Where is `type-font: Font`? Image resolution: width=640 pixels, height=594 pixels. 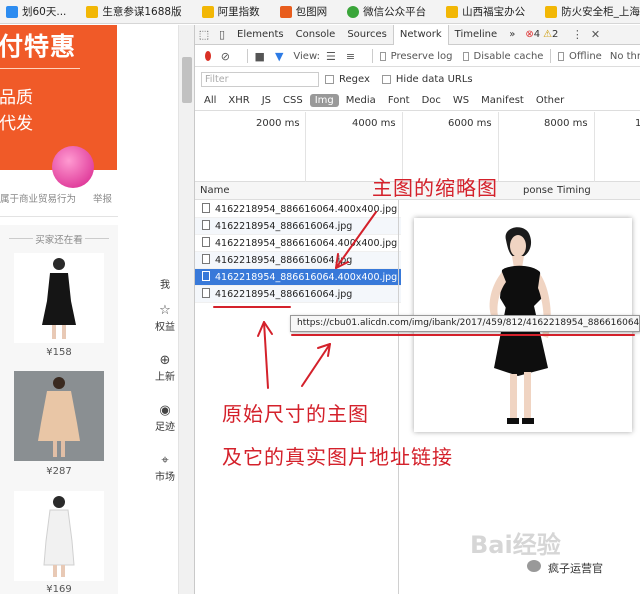
type-font: Font is located at coordinates (399, 100).